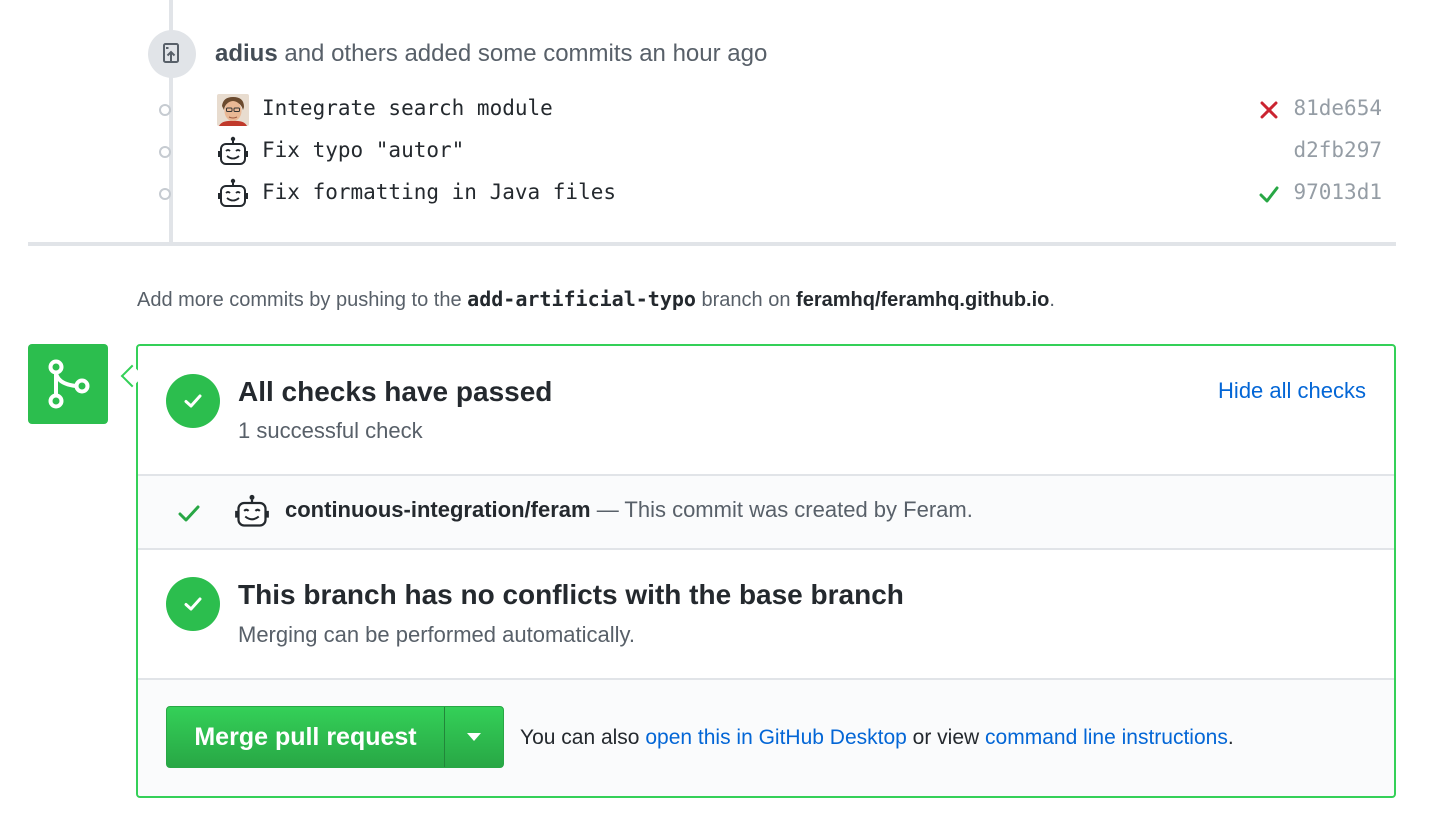  I want to click on repo-name: feramhq/feramhq.github.io, so click(923, 300).